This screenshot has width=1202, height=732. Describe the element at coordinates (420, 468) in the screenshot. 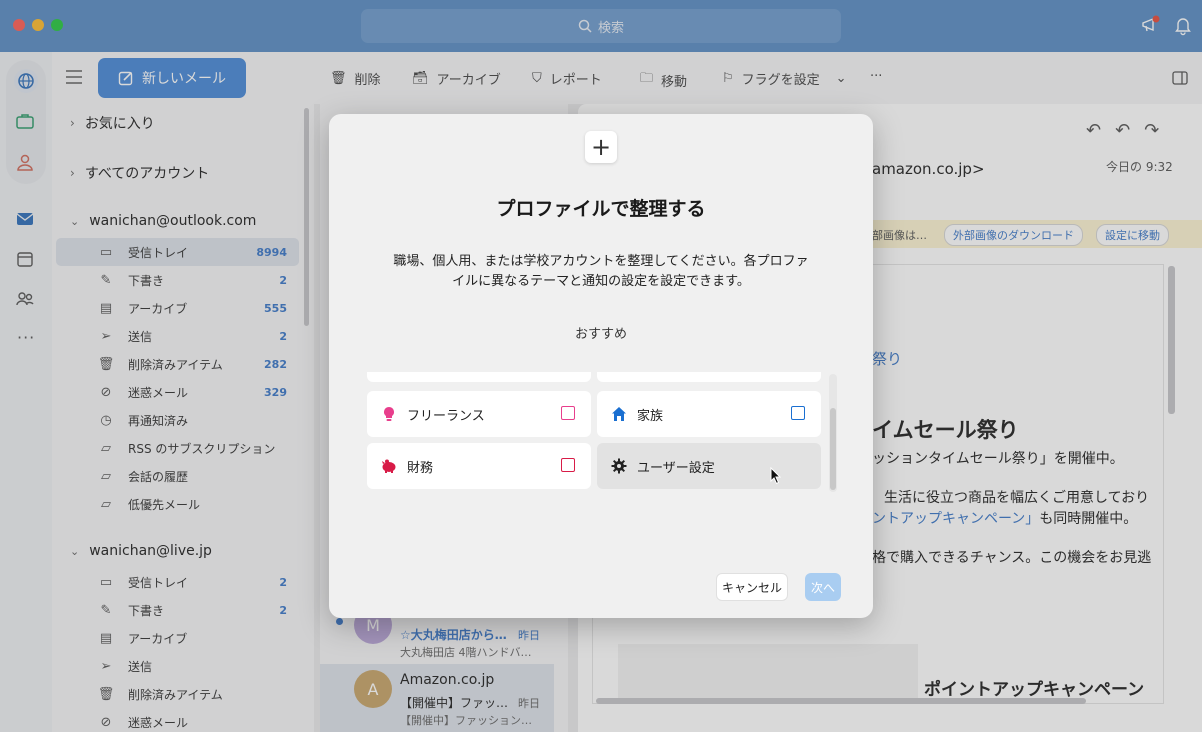

I see `card-label: 財務` at that location.